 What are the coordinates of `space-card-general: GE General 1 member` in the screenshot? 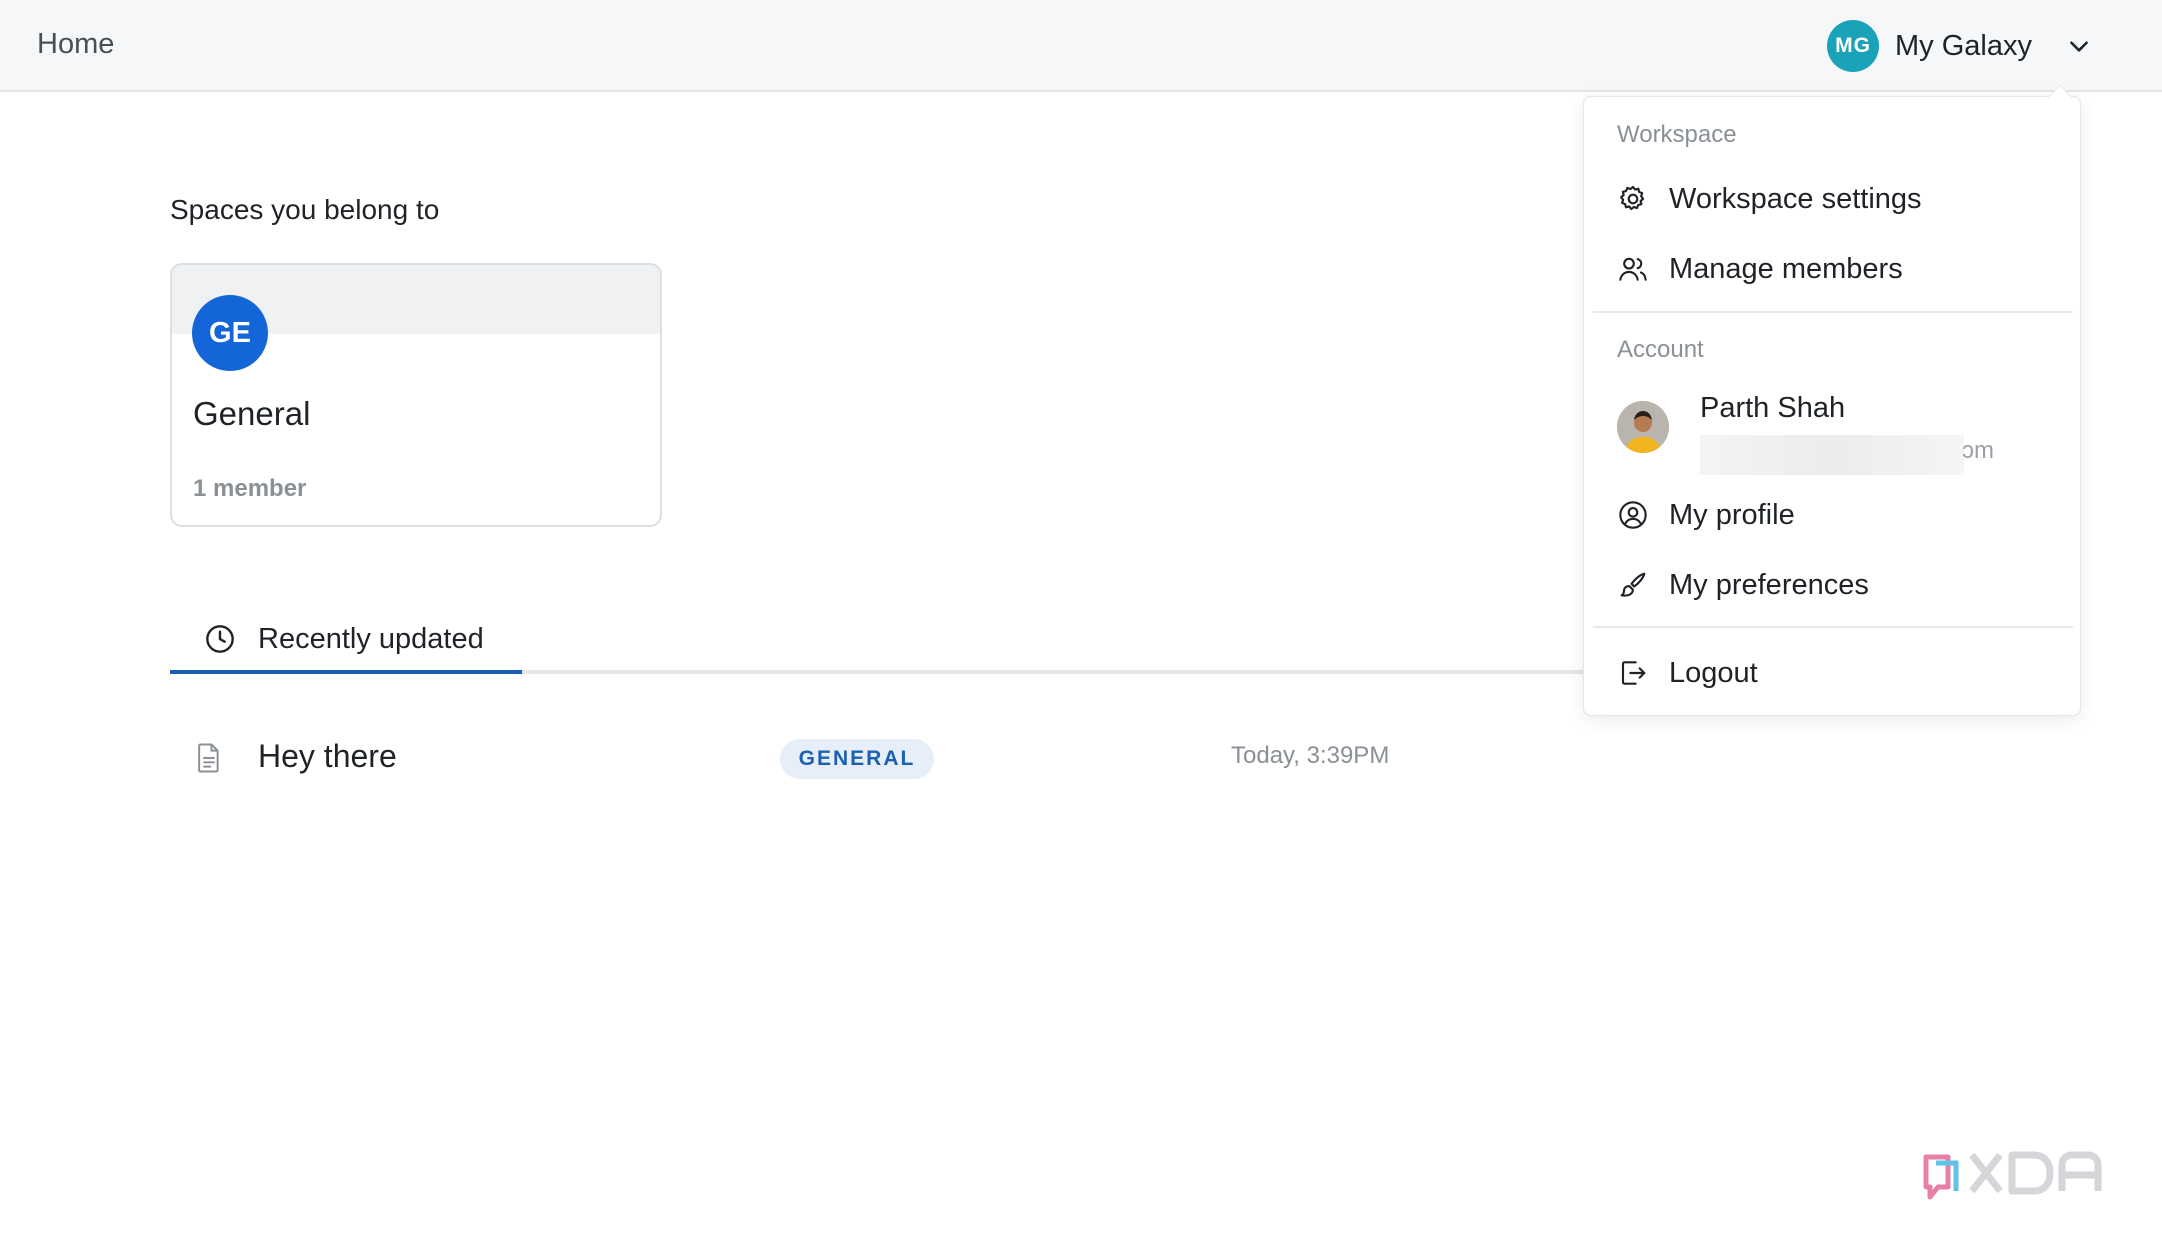 It's located at (416, 395).